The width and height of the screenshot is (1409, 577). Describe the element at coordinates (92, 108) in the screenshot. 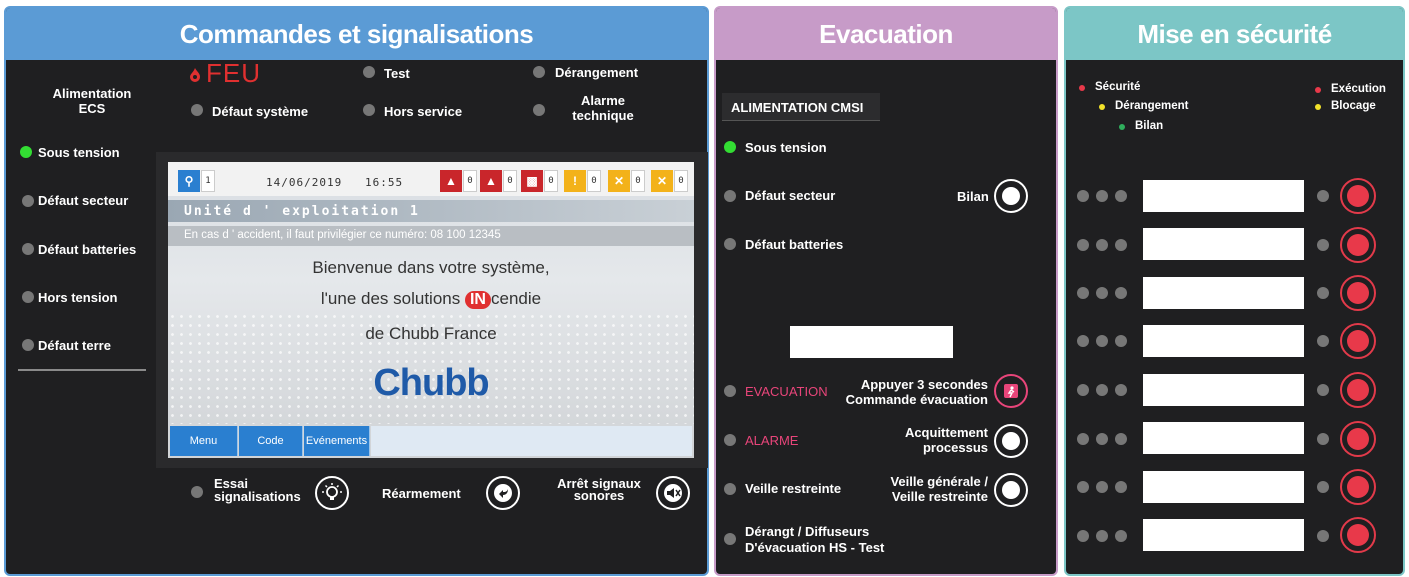

I see `alimentation-line2: ECS` at that location.